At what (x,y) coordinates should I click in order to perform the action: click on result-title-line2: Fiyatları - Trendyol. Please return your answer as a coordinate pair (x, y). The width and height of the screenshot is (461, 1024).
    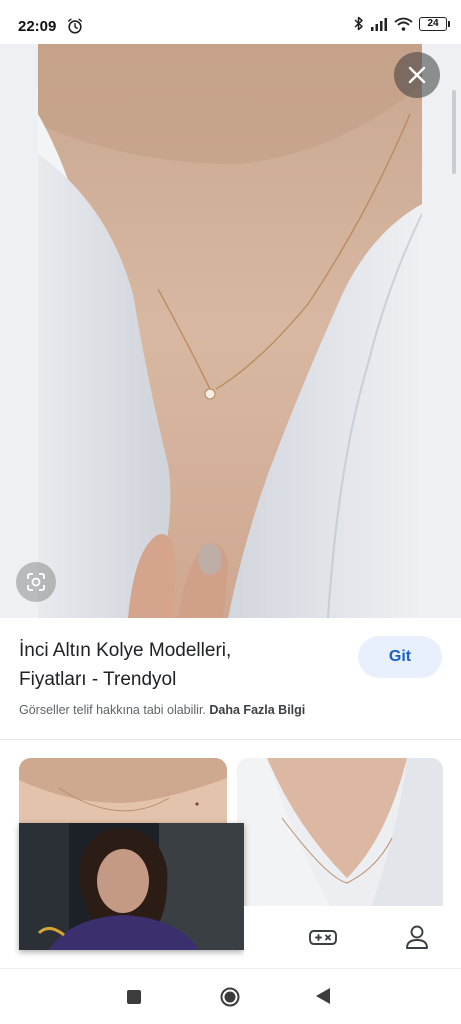
    Looking at the image, I should click on (98, 679).